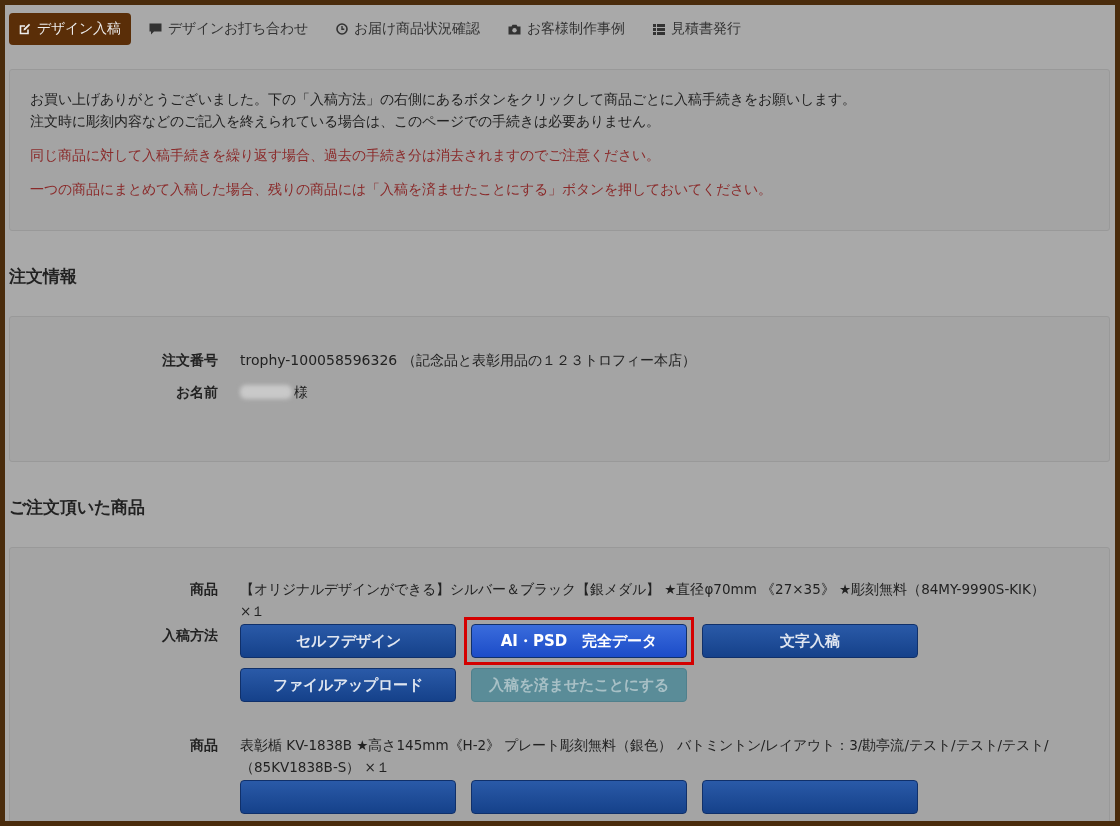  What do you see at coordinates (810, 641) in the screenshot?
I see `method-button: 文字入稿` at bounding box center [810, 641].